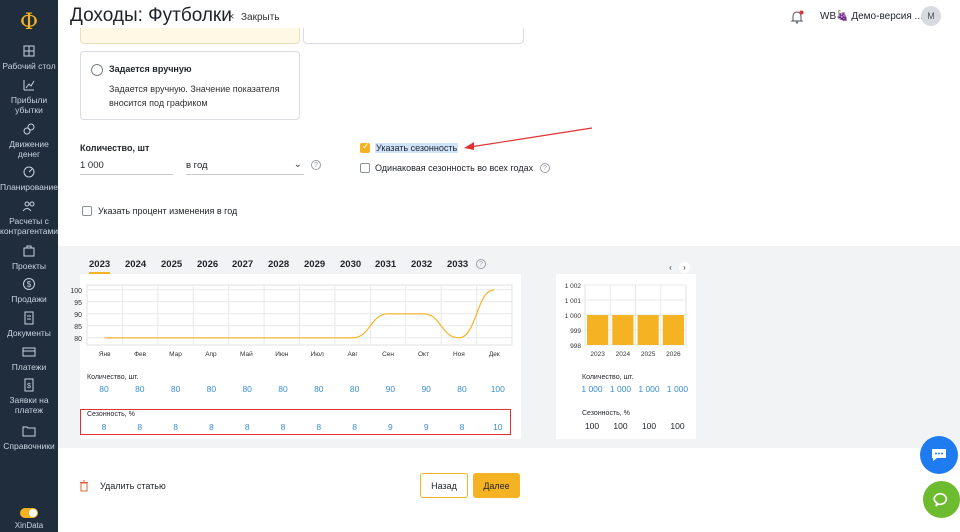 The image size is (960, 532). What do you see at coordinates (29, 513) in the screenshot?
I see `theme-toggle` at bounding box center [29, 513].